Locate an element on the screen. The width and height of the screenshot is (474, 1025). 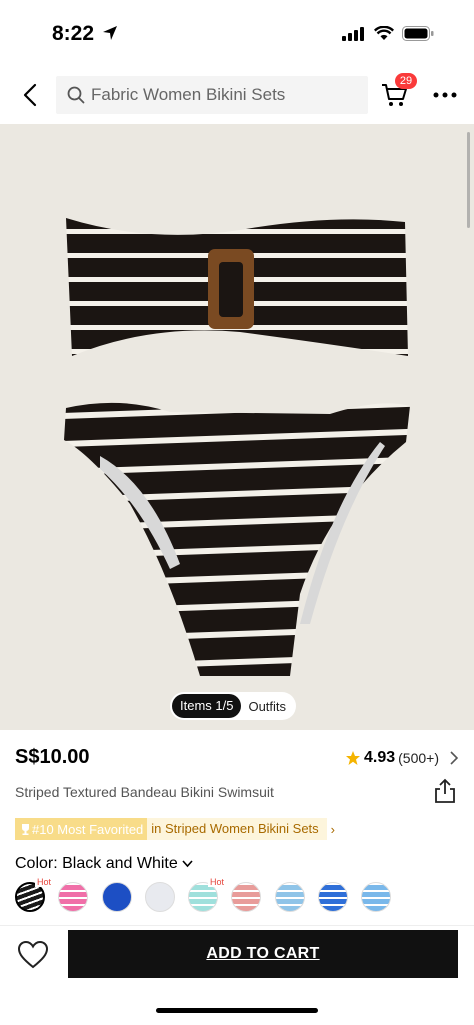
search-icon is located at coordinates (76, 95).